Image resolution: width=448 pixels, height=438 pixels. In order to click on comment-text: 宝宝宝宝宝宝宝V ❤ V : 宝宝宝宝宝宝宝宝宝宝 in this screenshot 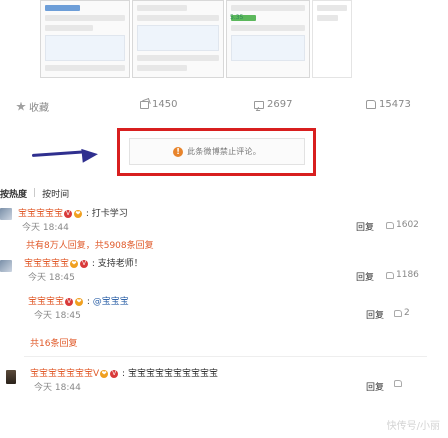, I will do `click(124, 374)`.